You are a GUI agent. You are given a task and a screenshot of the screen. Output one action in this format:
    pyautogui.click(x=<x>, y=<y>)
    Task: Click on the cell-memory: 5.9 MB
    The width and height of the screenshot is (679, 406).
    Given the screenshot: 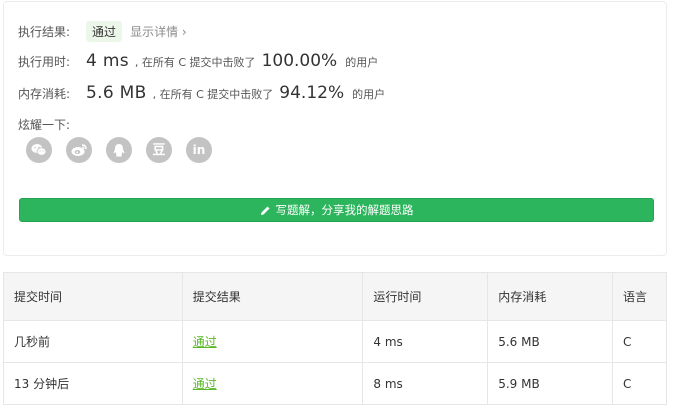 What is the action you would take?
    pyautogui.click(x=550, y=383)
    